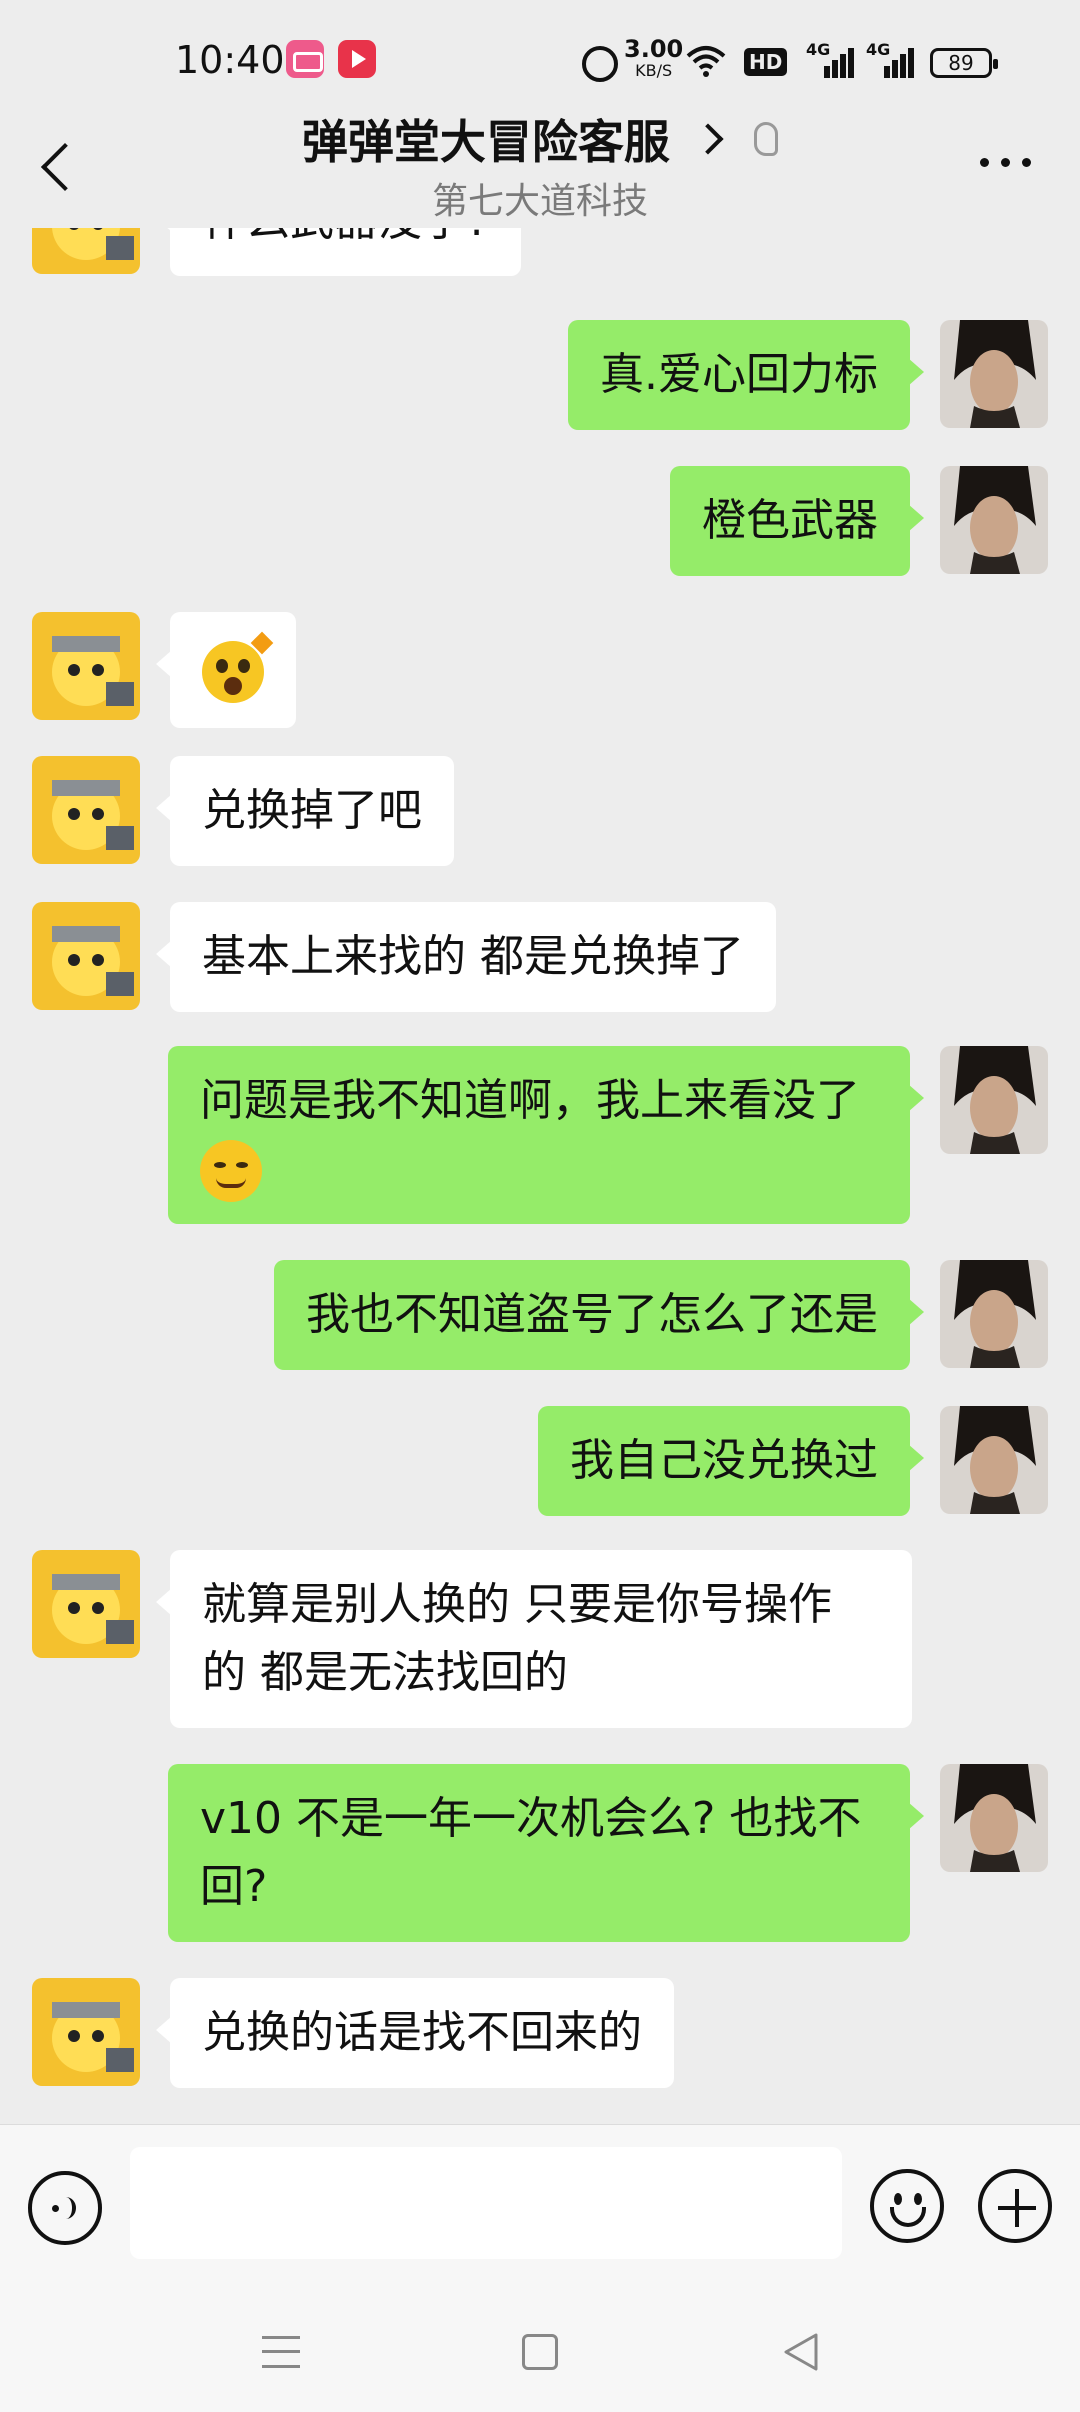 The height and width of the screenshot is (2412, 1080). What do you see at coordinates (907, 2206) in the screenshot?
I see `emoji-button` at bounding box center [907, 2206].